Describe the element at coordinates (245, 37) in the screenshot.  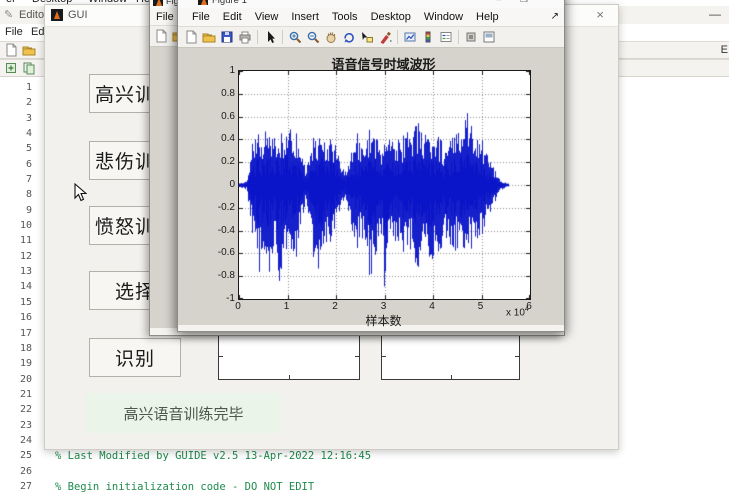
I see `print-icon` at that location.